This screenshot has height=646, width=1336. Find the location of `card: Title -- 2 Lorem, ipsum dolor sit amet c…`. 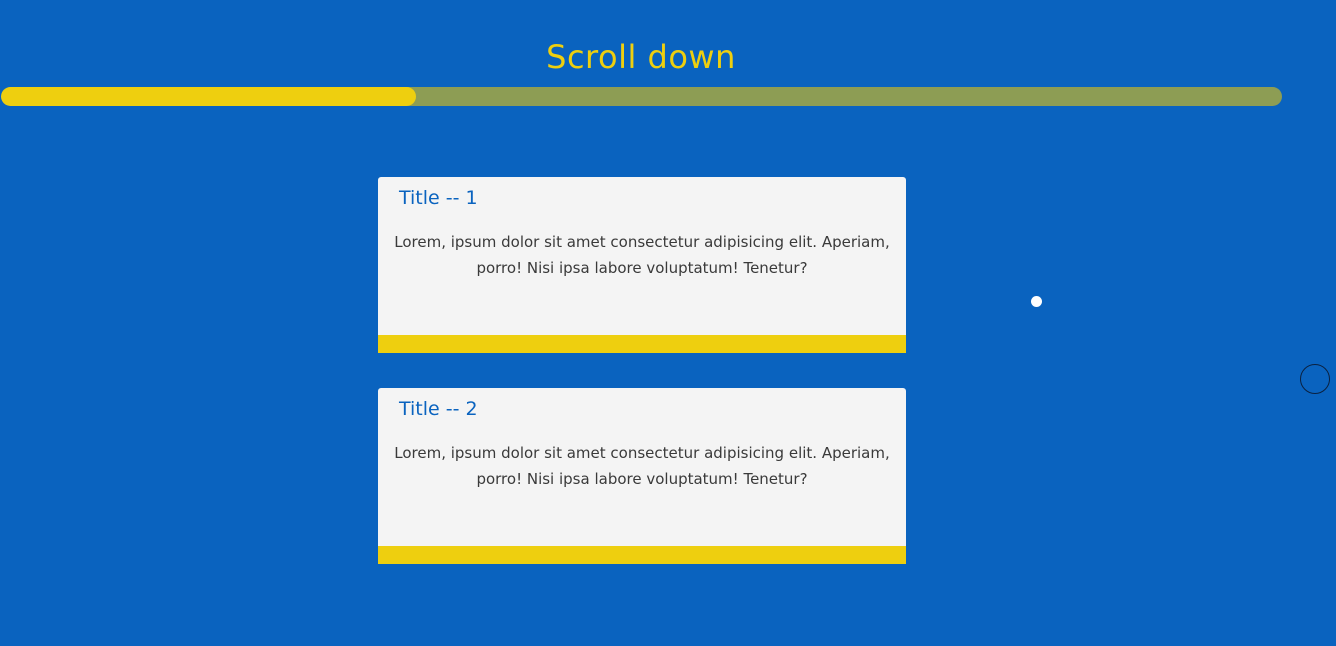

card: Title -- 2 Lorem, ipsum dolor sit amet c… is located at coordinates (642, 476).